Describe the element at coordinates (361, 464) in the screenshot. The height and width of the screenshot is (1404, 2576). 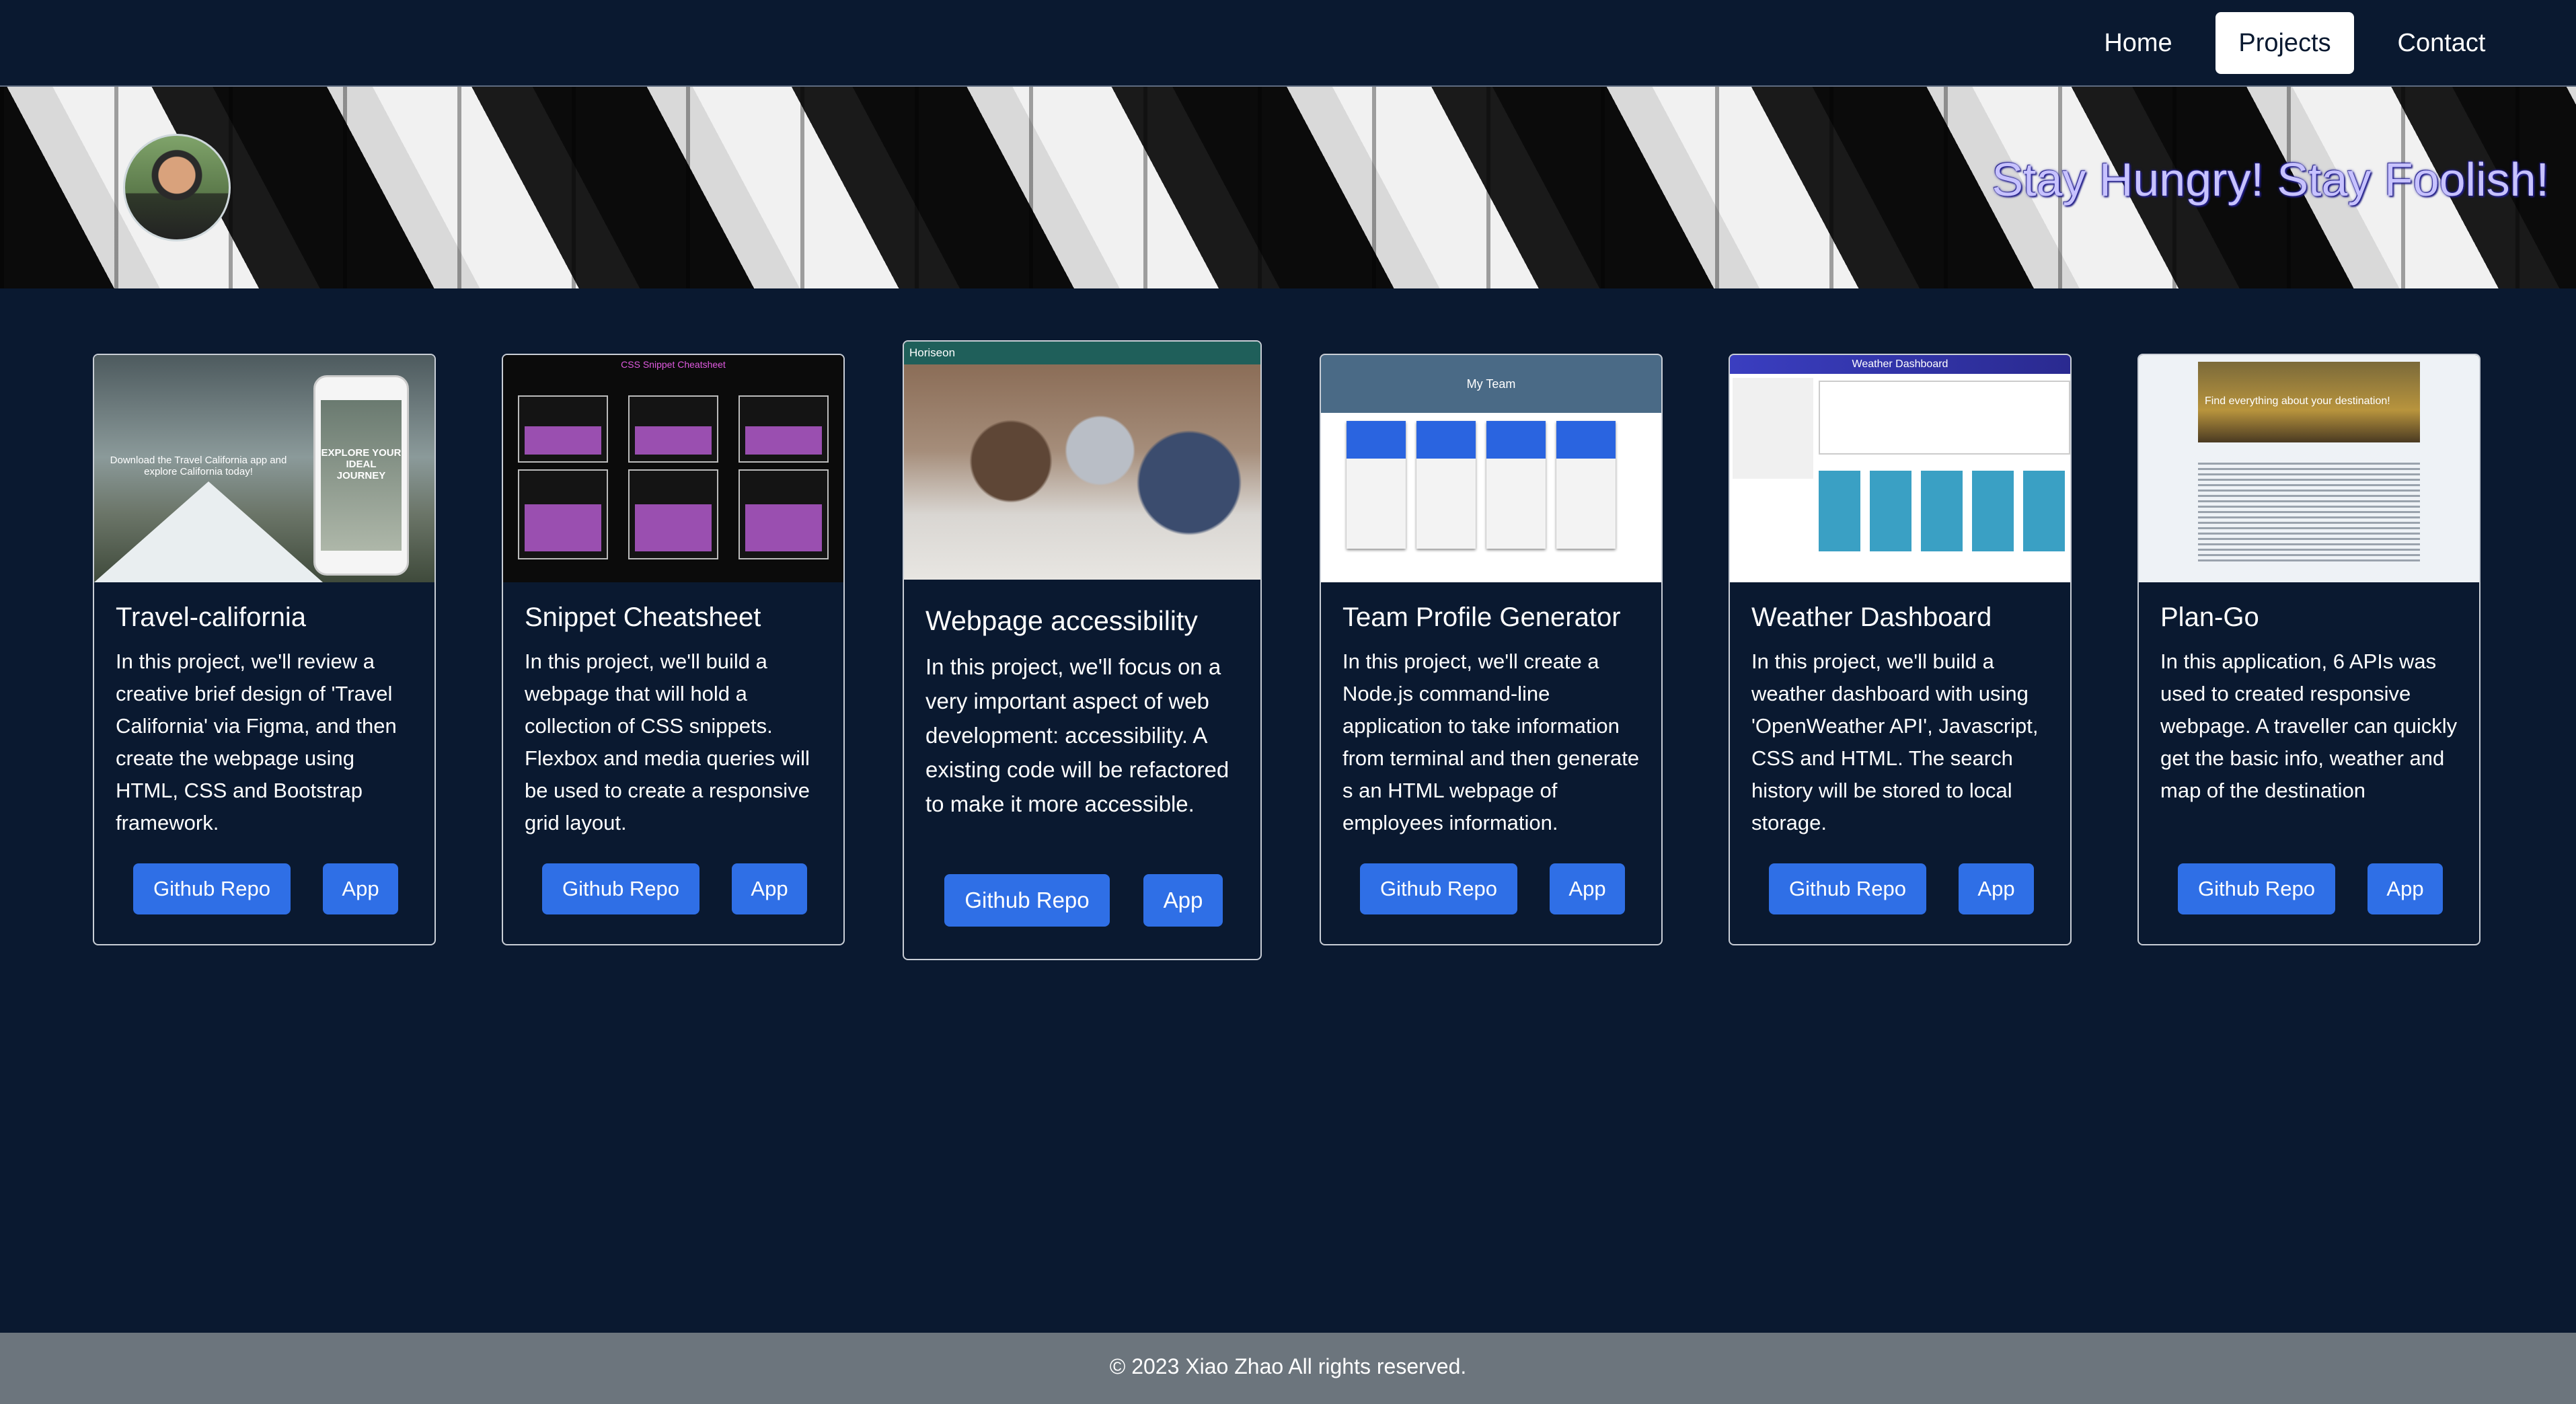
I see `phone-text: EXPLORE YOUR IDEAL JOURNEY` at that location.